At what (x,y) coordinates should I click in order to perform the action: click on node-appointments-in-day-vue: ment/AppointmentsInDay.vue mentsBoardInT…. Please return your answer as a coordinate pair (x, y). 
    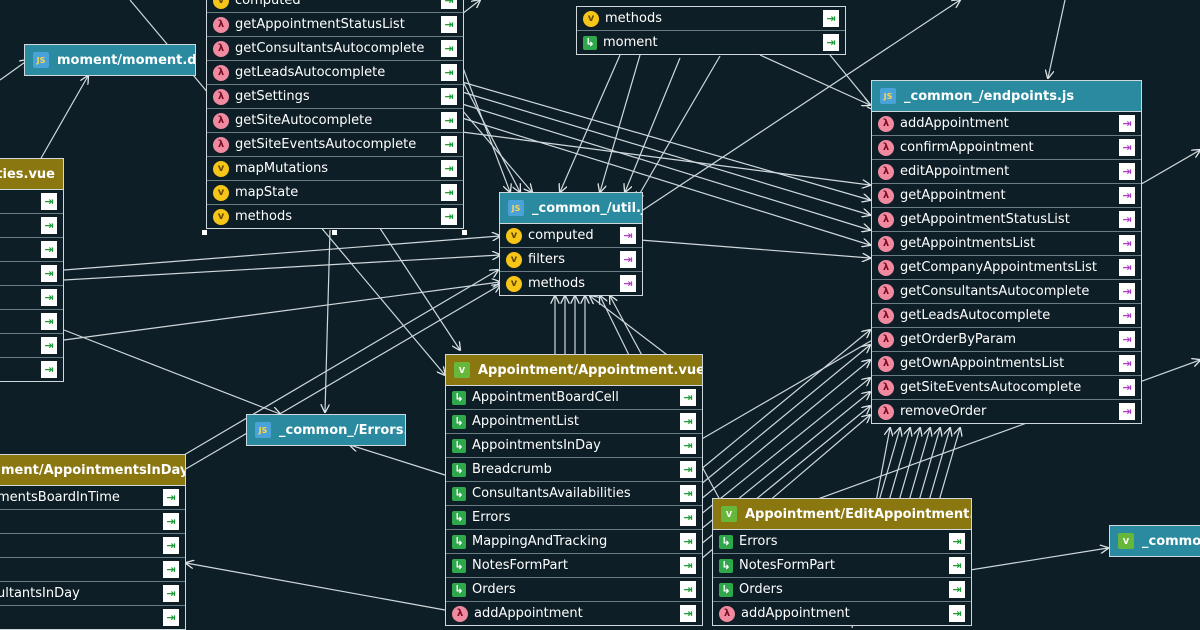
    Looking at the image, I should click on (93, 542).